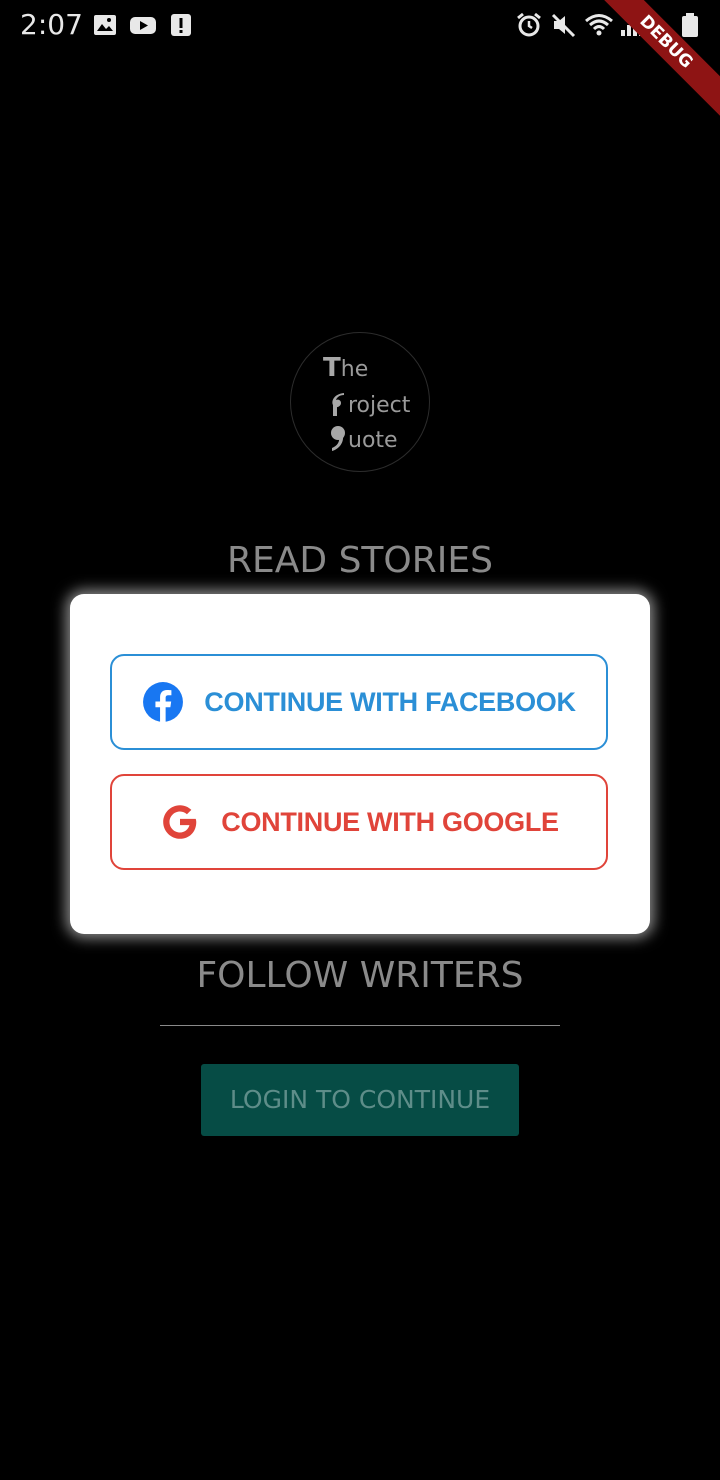 This screenshot has height=1480, width=720. What do you see at coordinates (163, 702) in the screenshot?
I see `facebook-icon` at bounding box center [163, 702].